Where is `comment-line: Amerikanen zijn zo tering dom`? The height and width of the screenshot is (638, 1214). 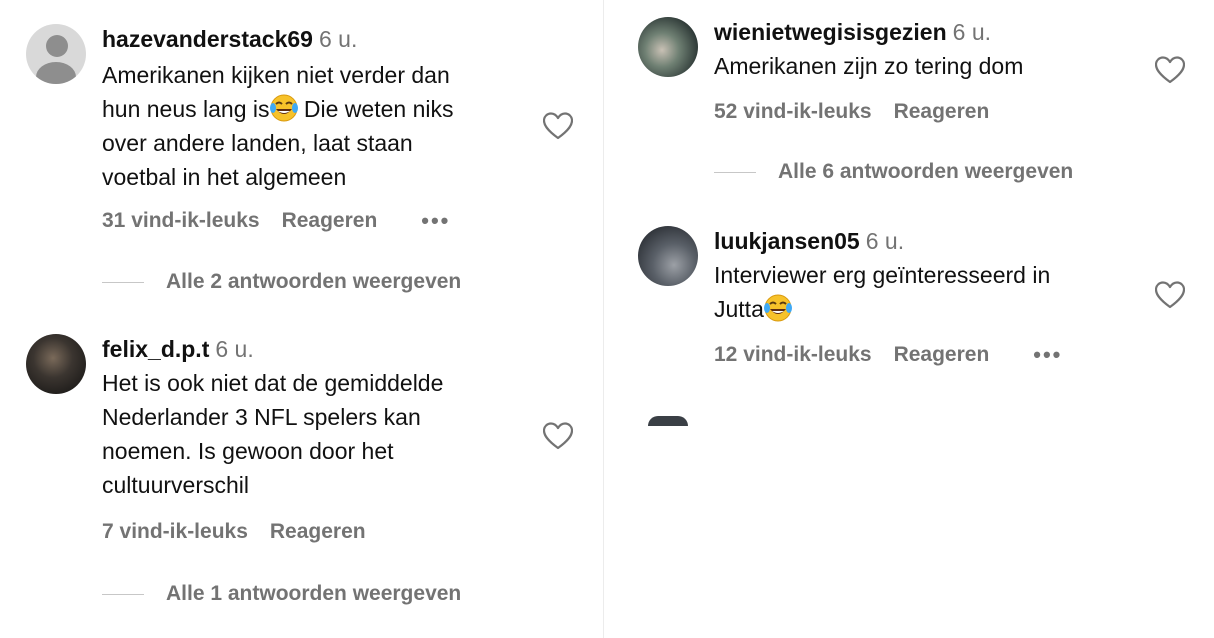 comment-line: Amerikanen zijn zo tering dom is located at coordinates (869, 66).